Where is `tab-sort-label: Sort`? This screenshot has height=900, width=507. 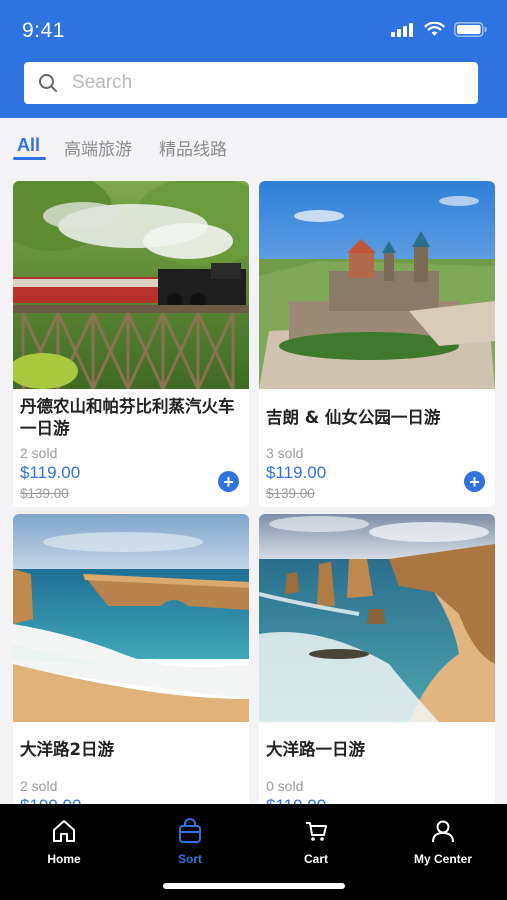 tab-sort-label: Sort is located at coordinates (190, 859).